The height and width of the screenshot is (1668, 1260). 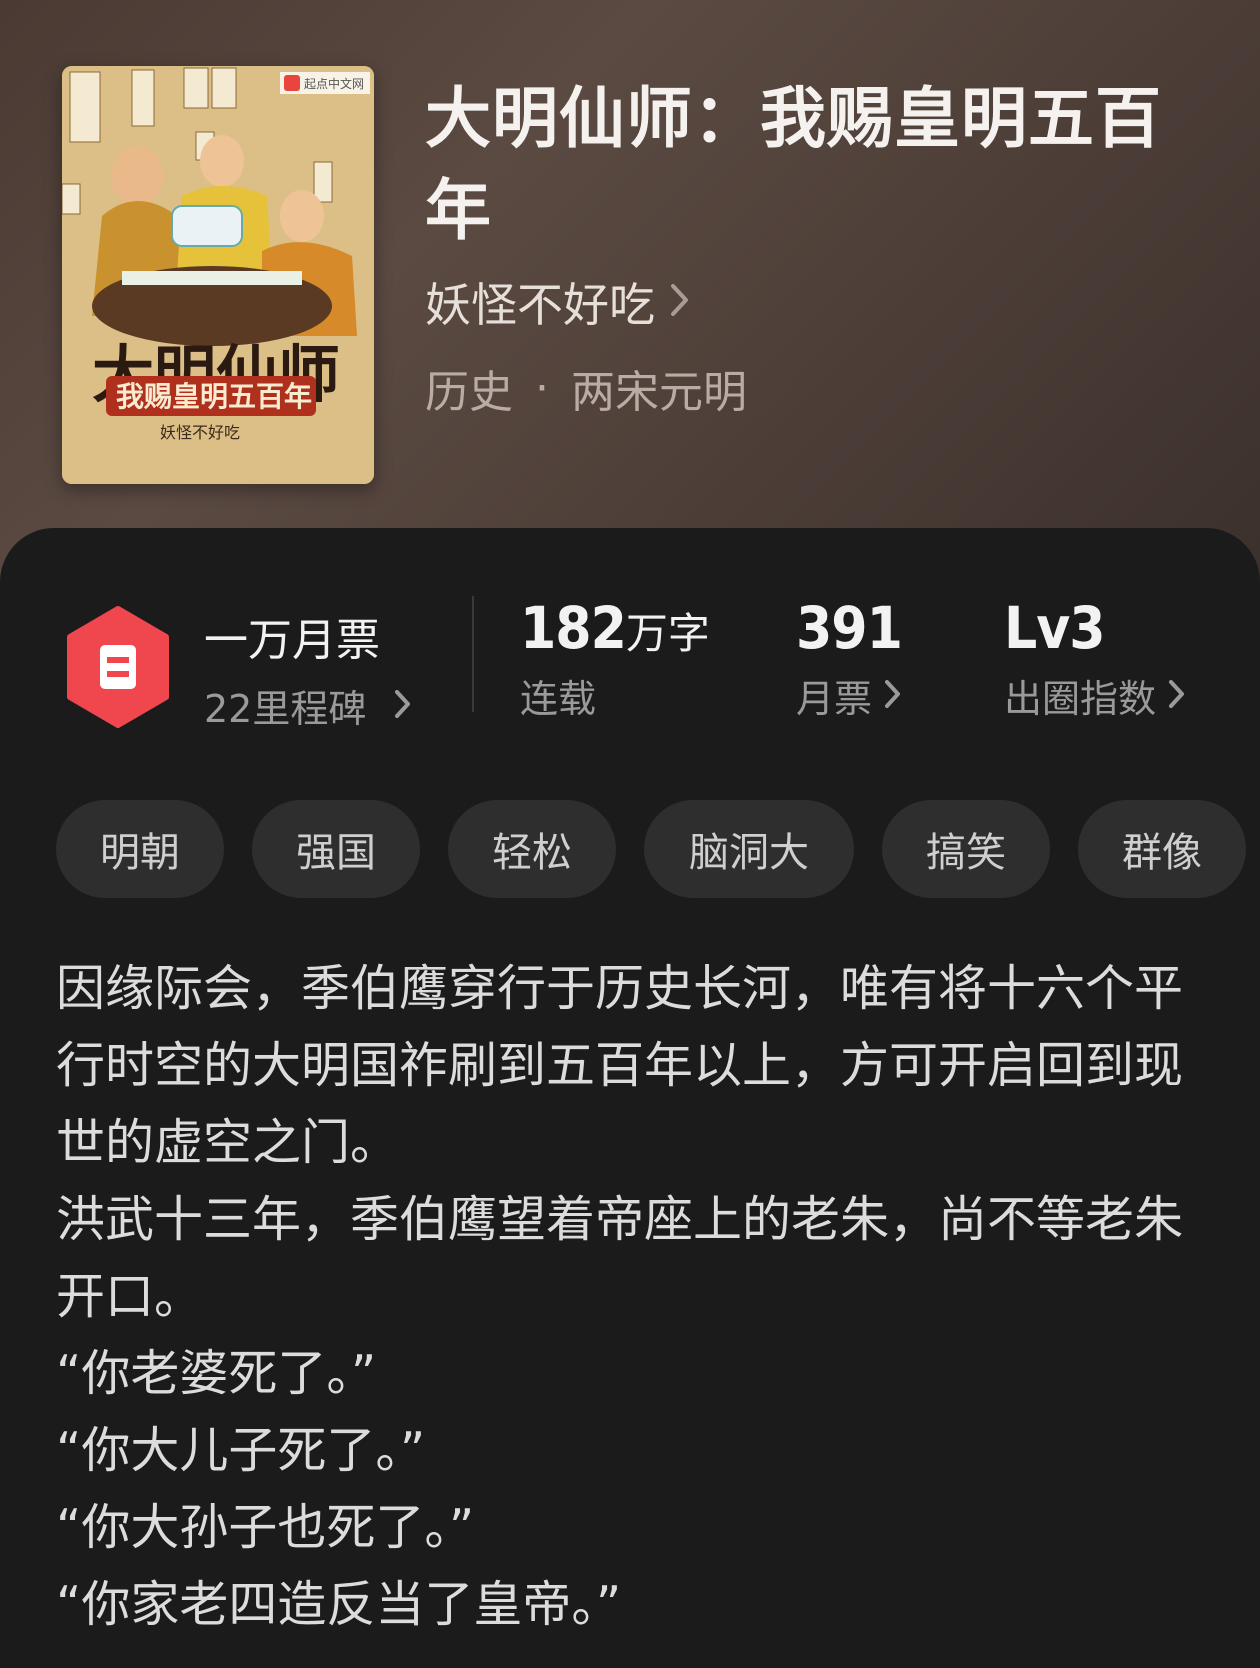 What do you see at coordinates (140, 849) in the screenshot?
I see `tag-chip: 明朝` at bounding box center [140, 849].